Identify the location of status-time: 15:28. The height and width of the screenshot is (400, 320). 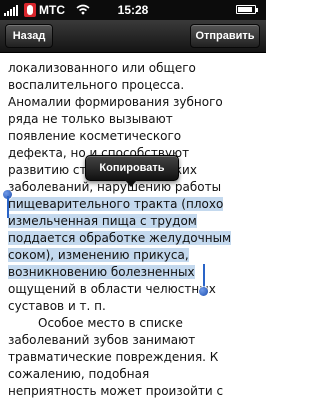
(133, 10).